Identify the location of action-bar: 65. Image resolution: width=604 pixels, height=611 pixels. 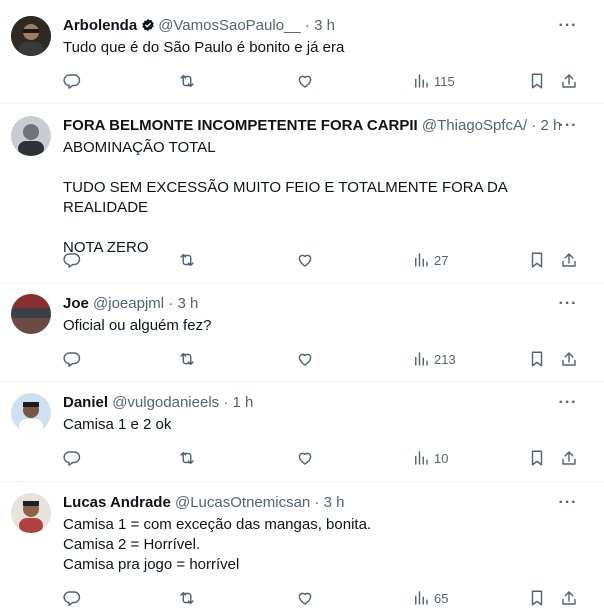
(302, 598).